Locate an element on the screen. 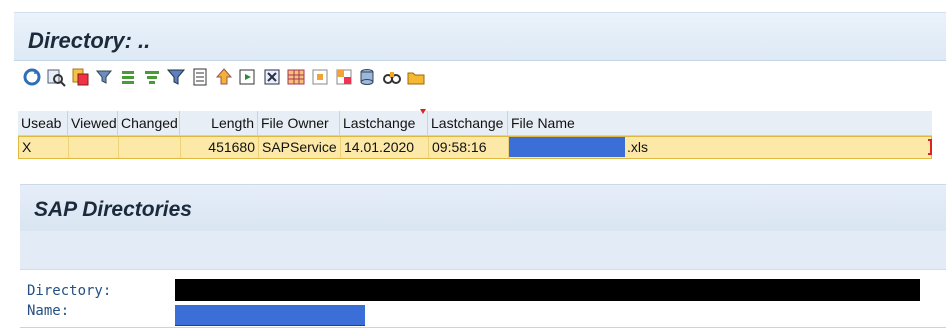 This screenshot has width=946, height=334. grid-icon is located at coordinates (296, 77).